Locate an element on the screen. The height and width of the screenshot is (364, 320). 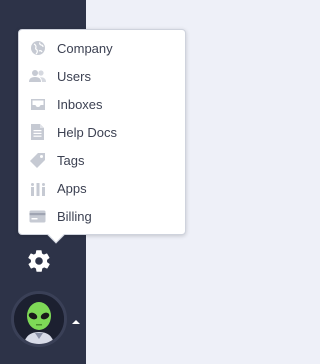
alien-avatar-icon is located at coordinates (39, 319).